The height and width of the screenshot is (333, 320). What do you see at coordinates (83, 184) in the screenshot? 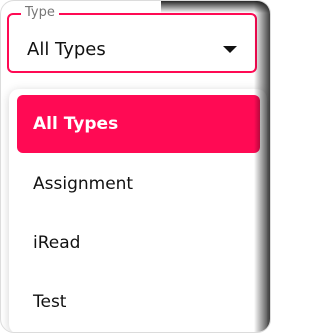
I see `menu-item-label: Assignment` at bounding box center [83, 184].